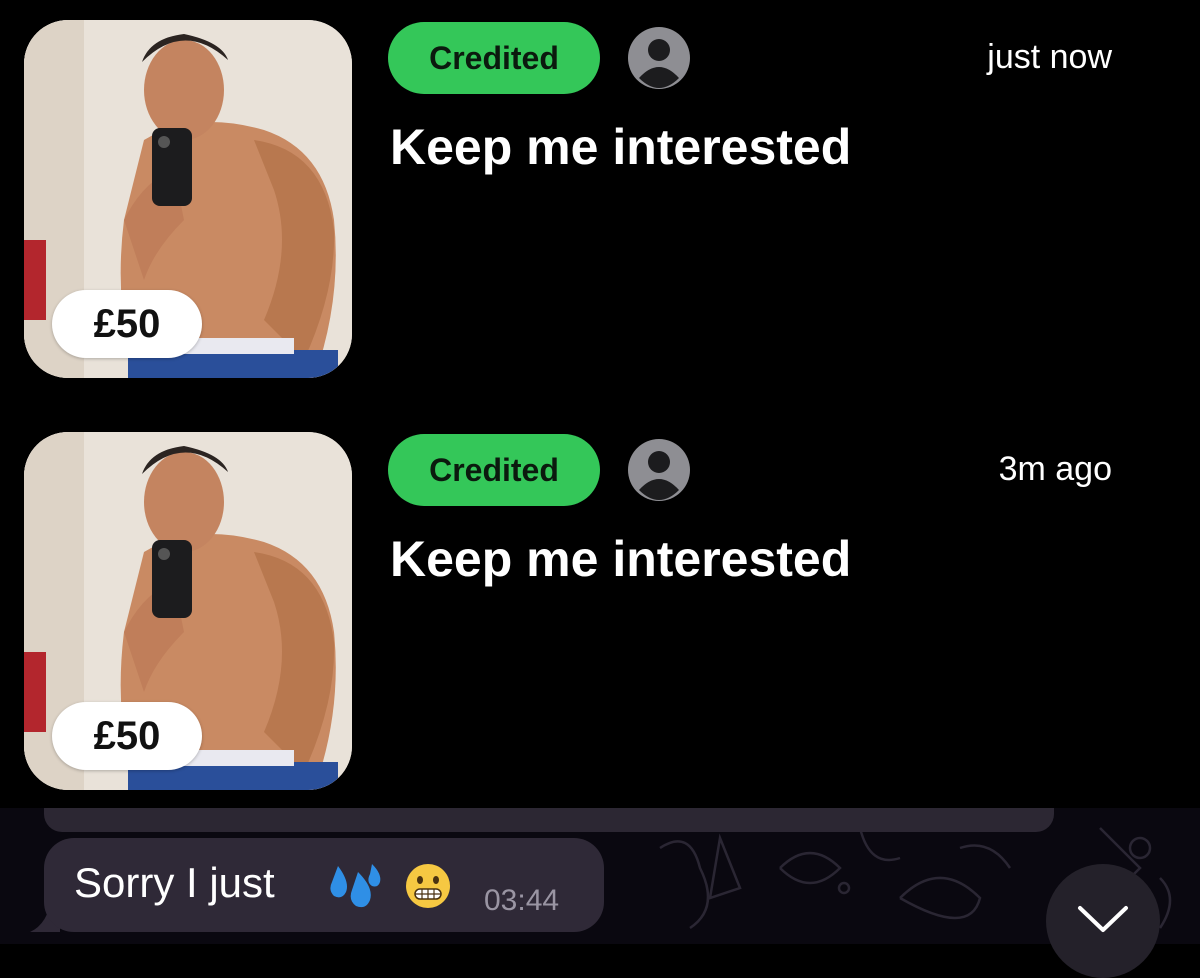 This screenshot has width=1200, height=978. What do you see at coordinates (1049, 57) in the screenshot?
I see `timestamp: just now` at bounding box center [1049, 57].